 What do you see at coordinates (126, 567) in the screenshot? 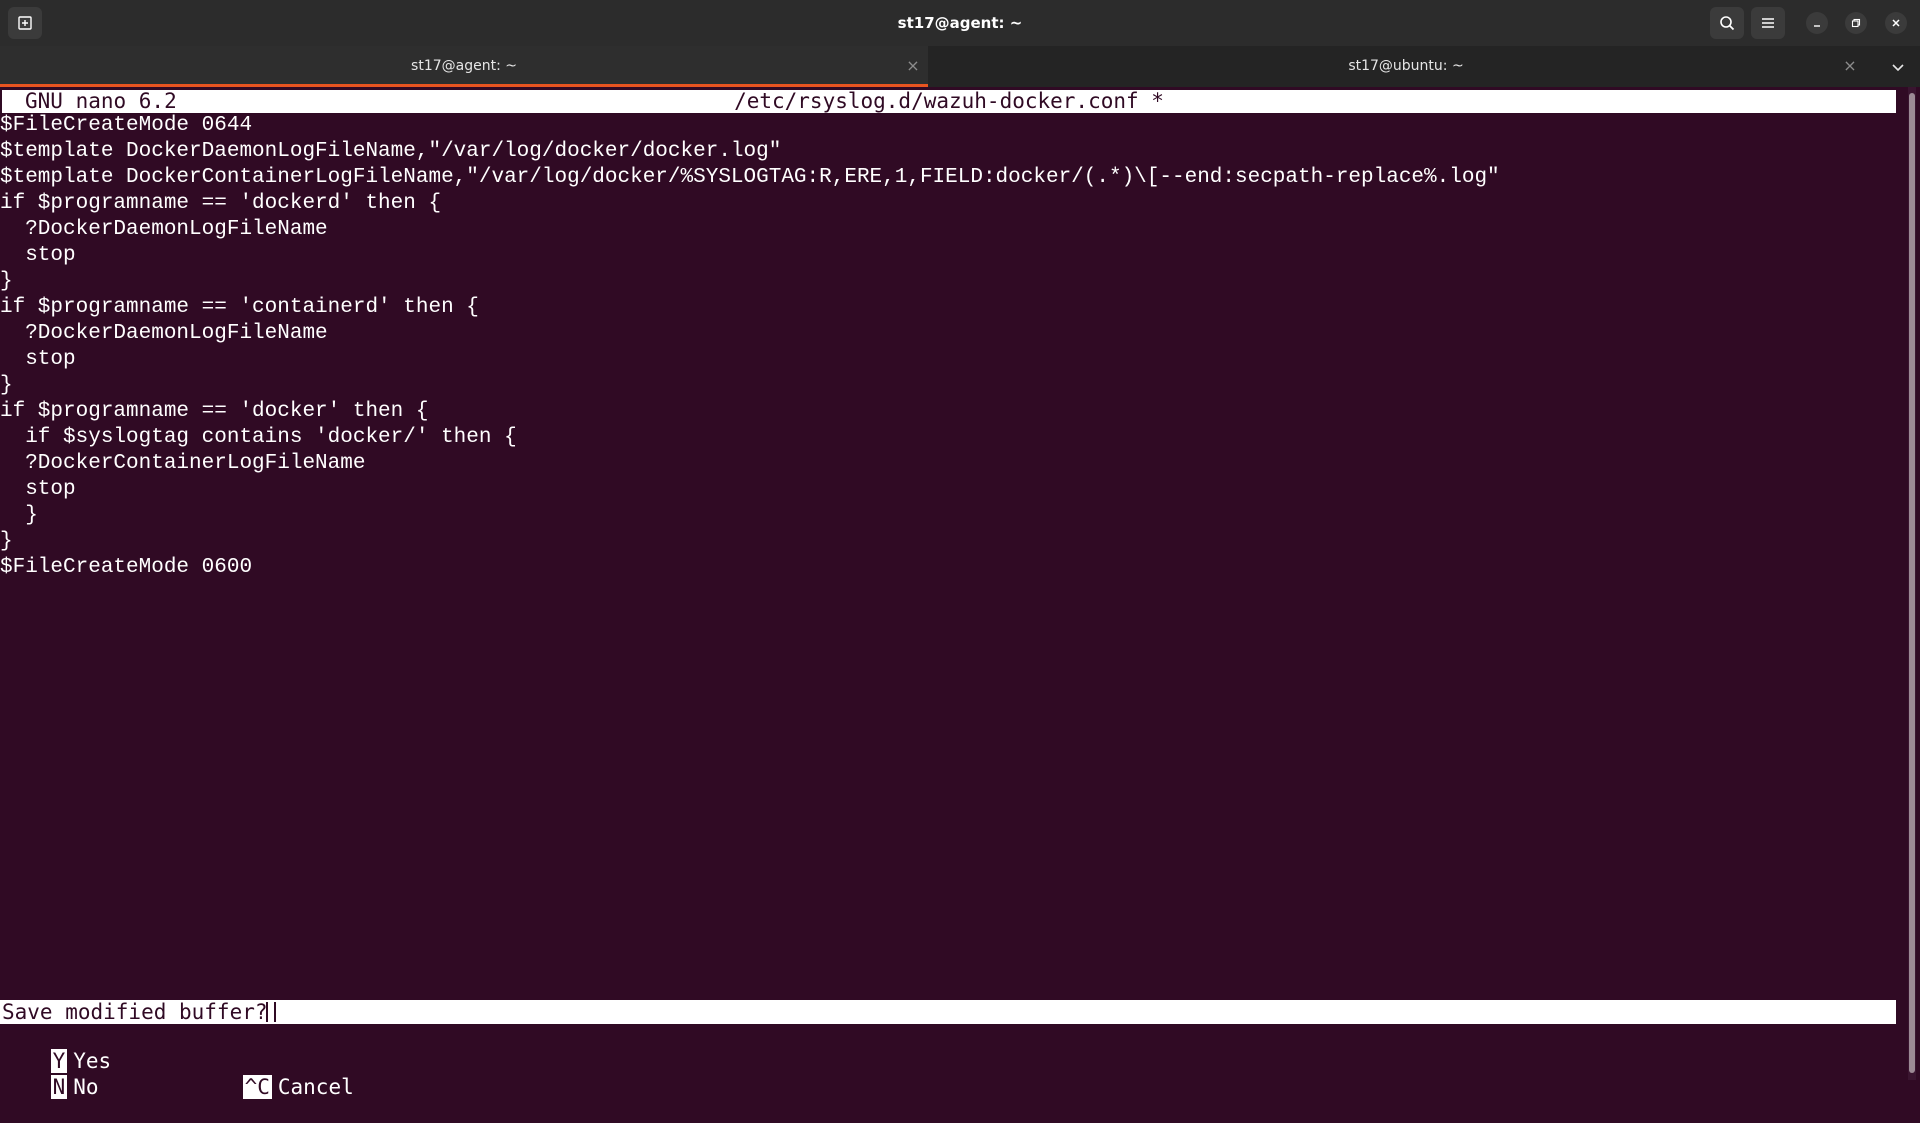
I see `code-line: $FileCreateMode 0600` at bounding box center [126, 567].